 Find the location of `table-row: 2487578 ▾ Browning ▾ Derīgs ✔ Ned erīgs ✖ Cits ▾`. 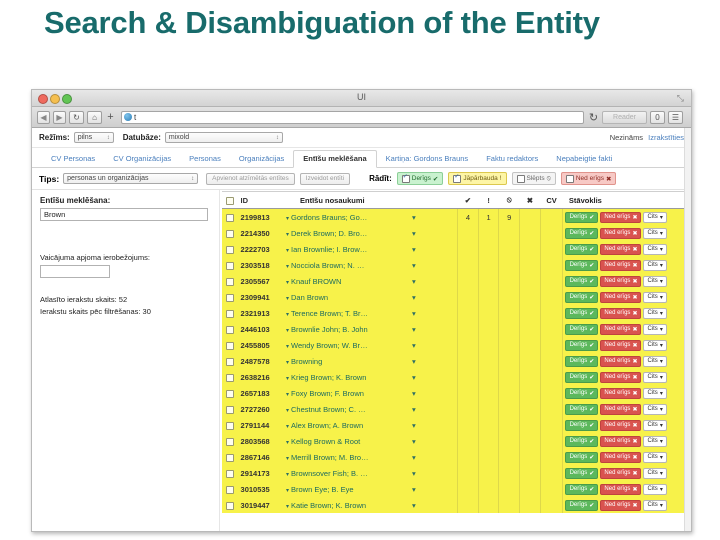

table-row: 2487578 ▾ Browning ▾ Derīgs ✔ Ned erīgs ✖ Cits ▾ is located at coordinates (454, 361).